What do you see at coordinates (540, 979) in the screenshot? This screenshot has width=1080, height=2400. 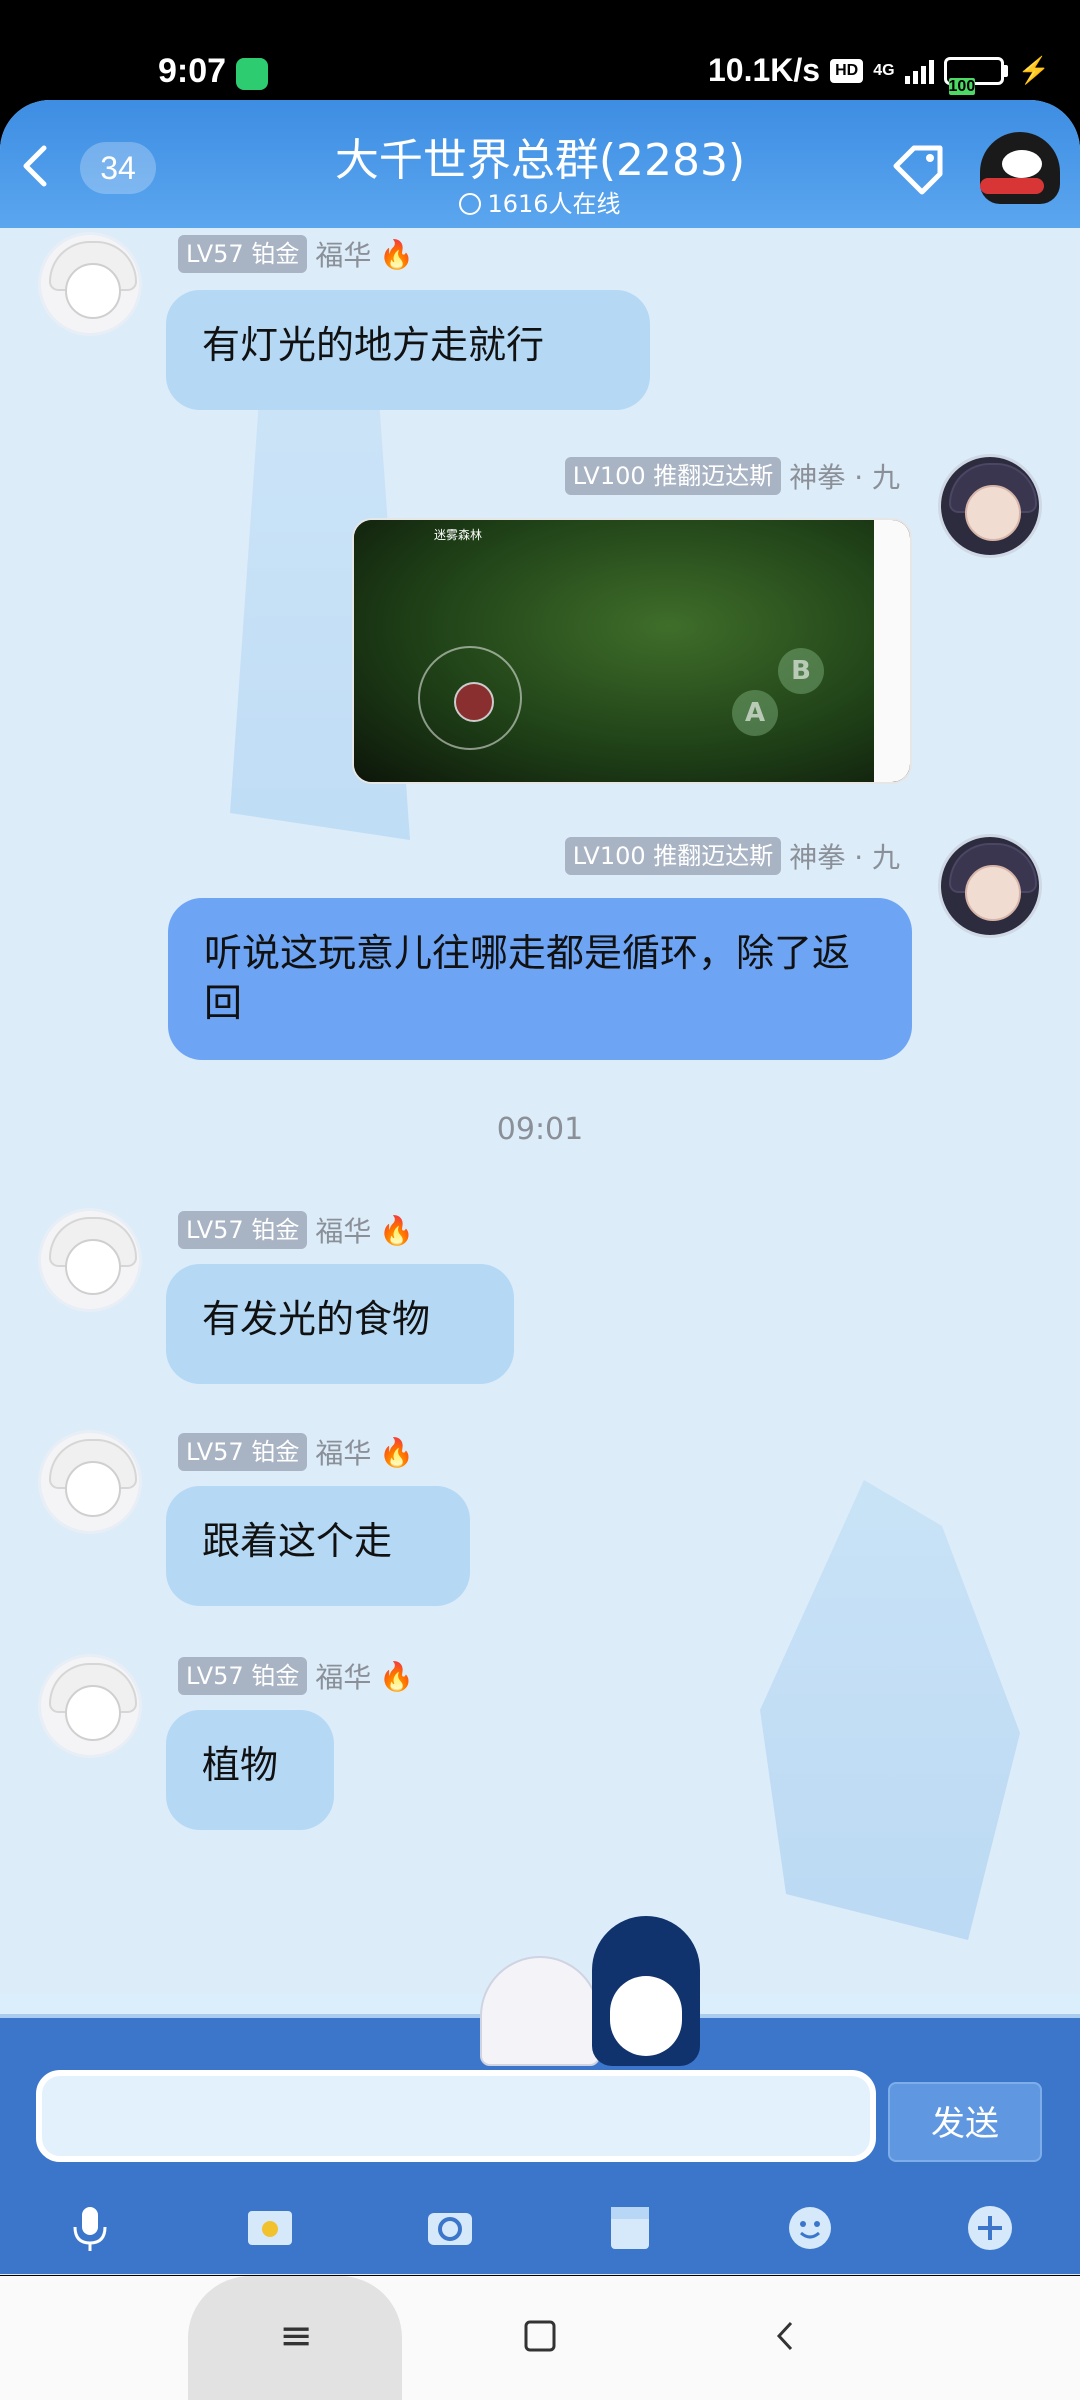 I see `message-bubble: 听说这玩意儿往哪走都是循环，除了返回` at bounding box center [540, 979].